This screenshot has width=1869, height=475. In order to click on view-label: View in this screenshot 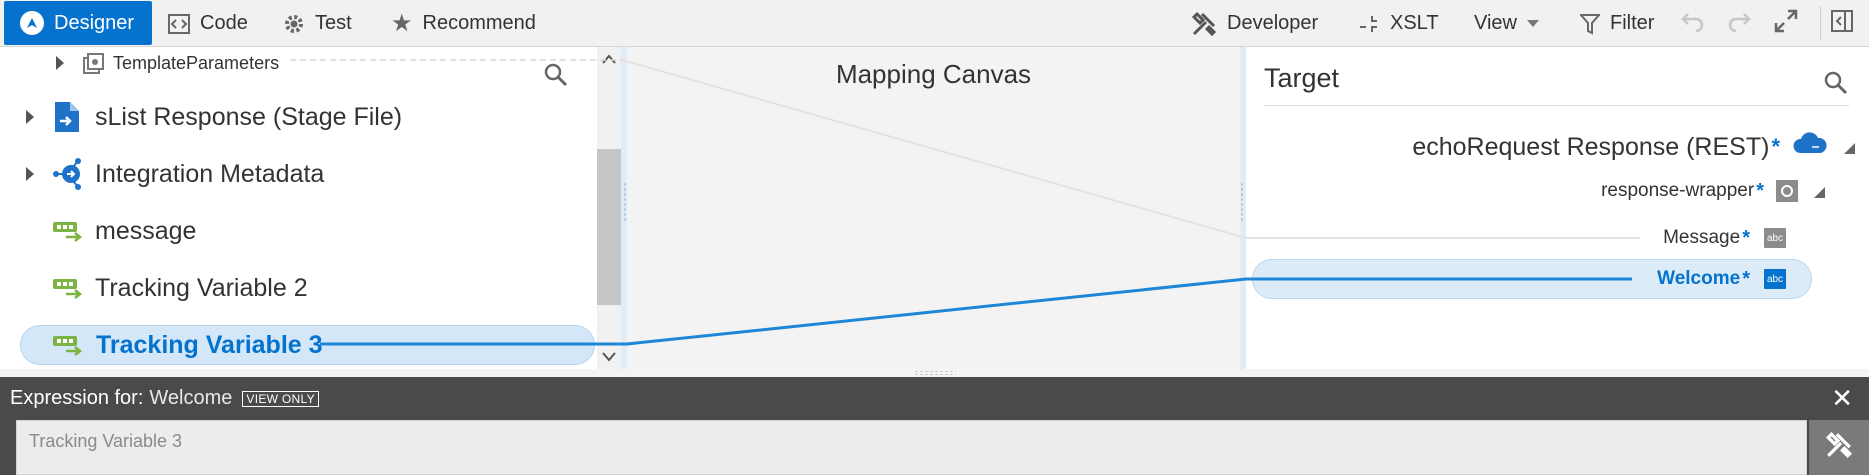, I will do `click(1495, 23)`.